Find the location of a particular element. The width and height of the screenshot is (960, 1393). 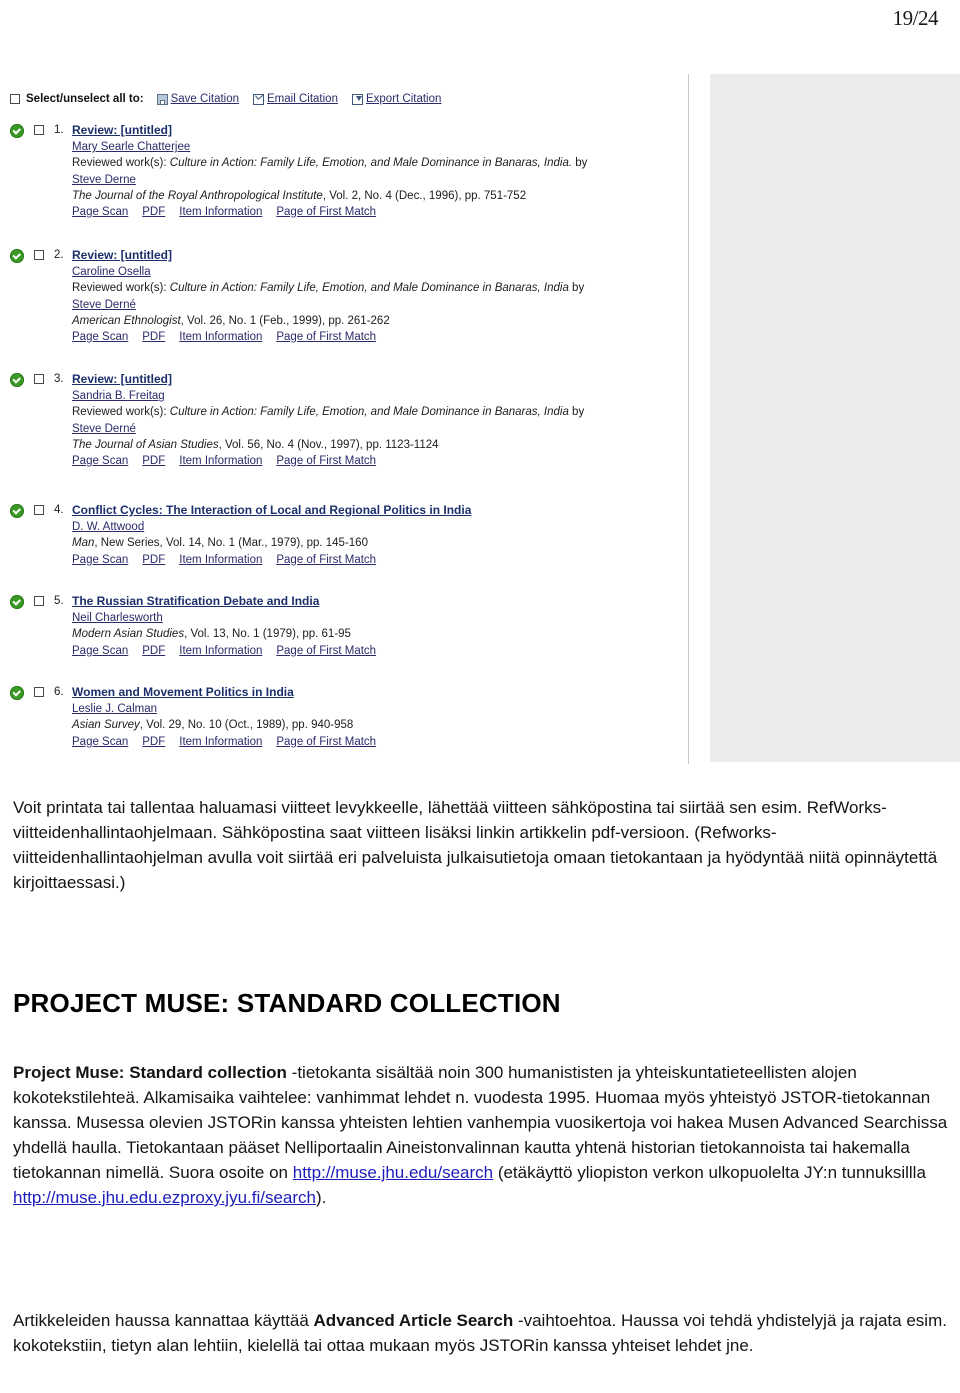

reviewed-work-prefix: Reviewed work(s): is located at coordinates (121, 288).